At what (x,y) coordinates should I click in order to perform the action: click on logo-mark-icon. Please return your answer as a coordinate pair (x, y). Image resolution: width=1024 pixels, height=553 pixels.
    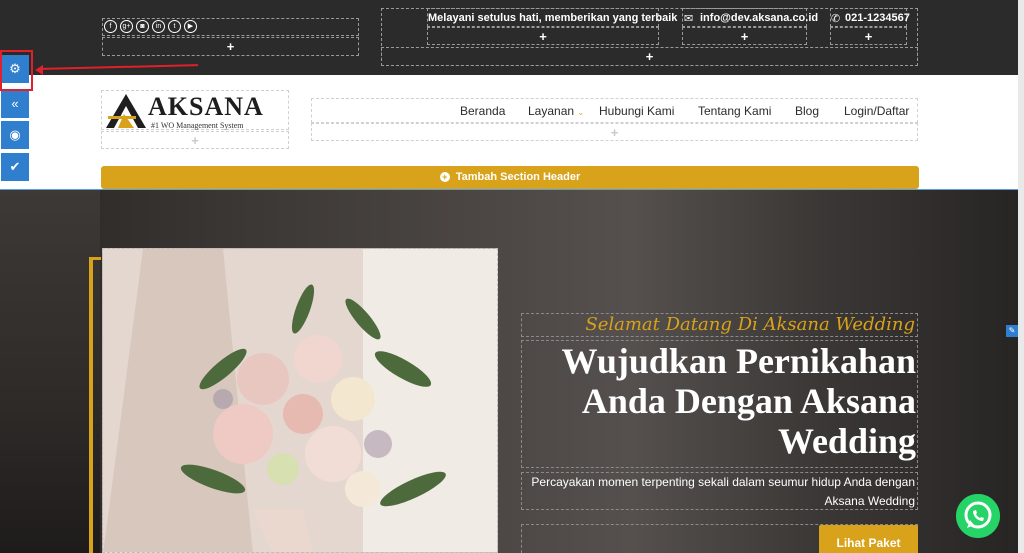
    Looking at the image, I should click on (126, 111).